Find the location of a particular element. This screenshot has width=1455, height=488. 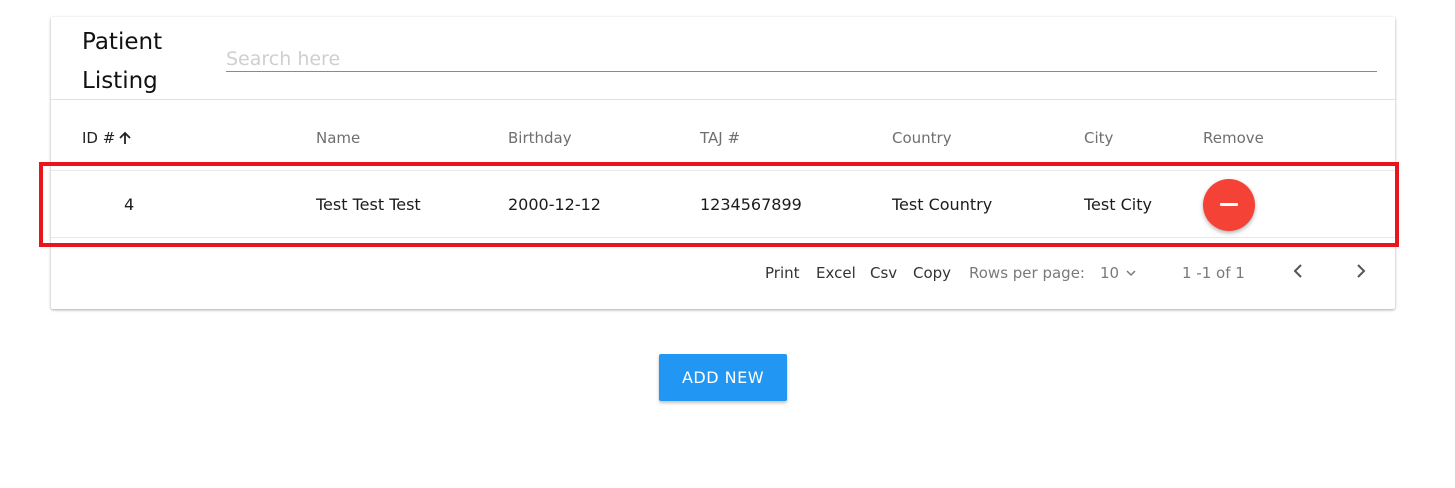

minus-icon is located at coordinates (1229, 204).